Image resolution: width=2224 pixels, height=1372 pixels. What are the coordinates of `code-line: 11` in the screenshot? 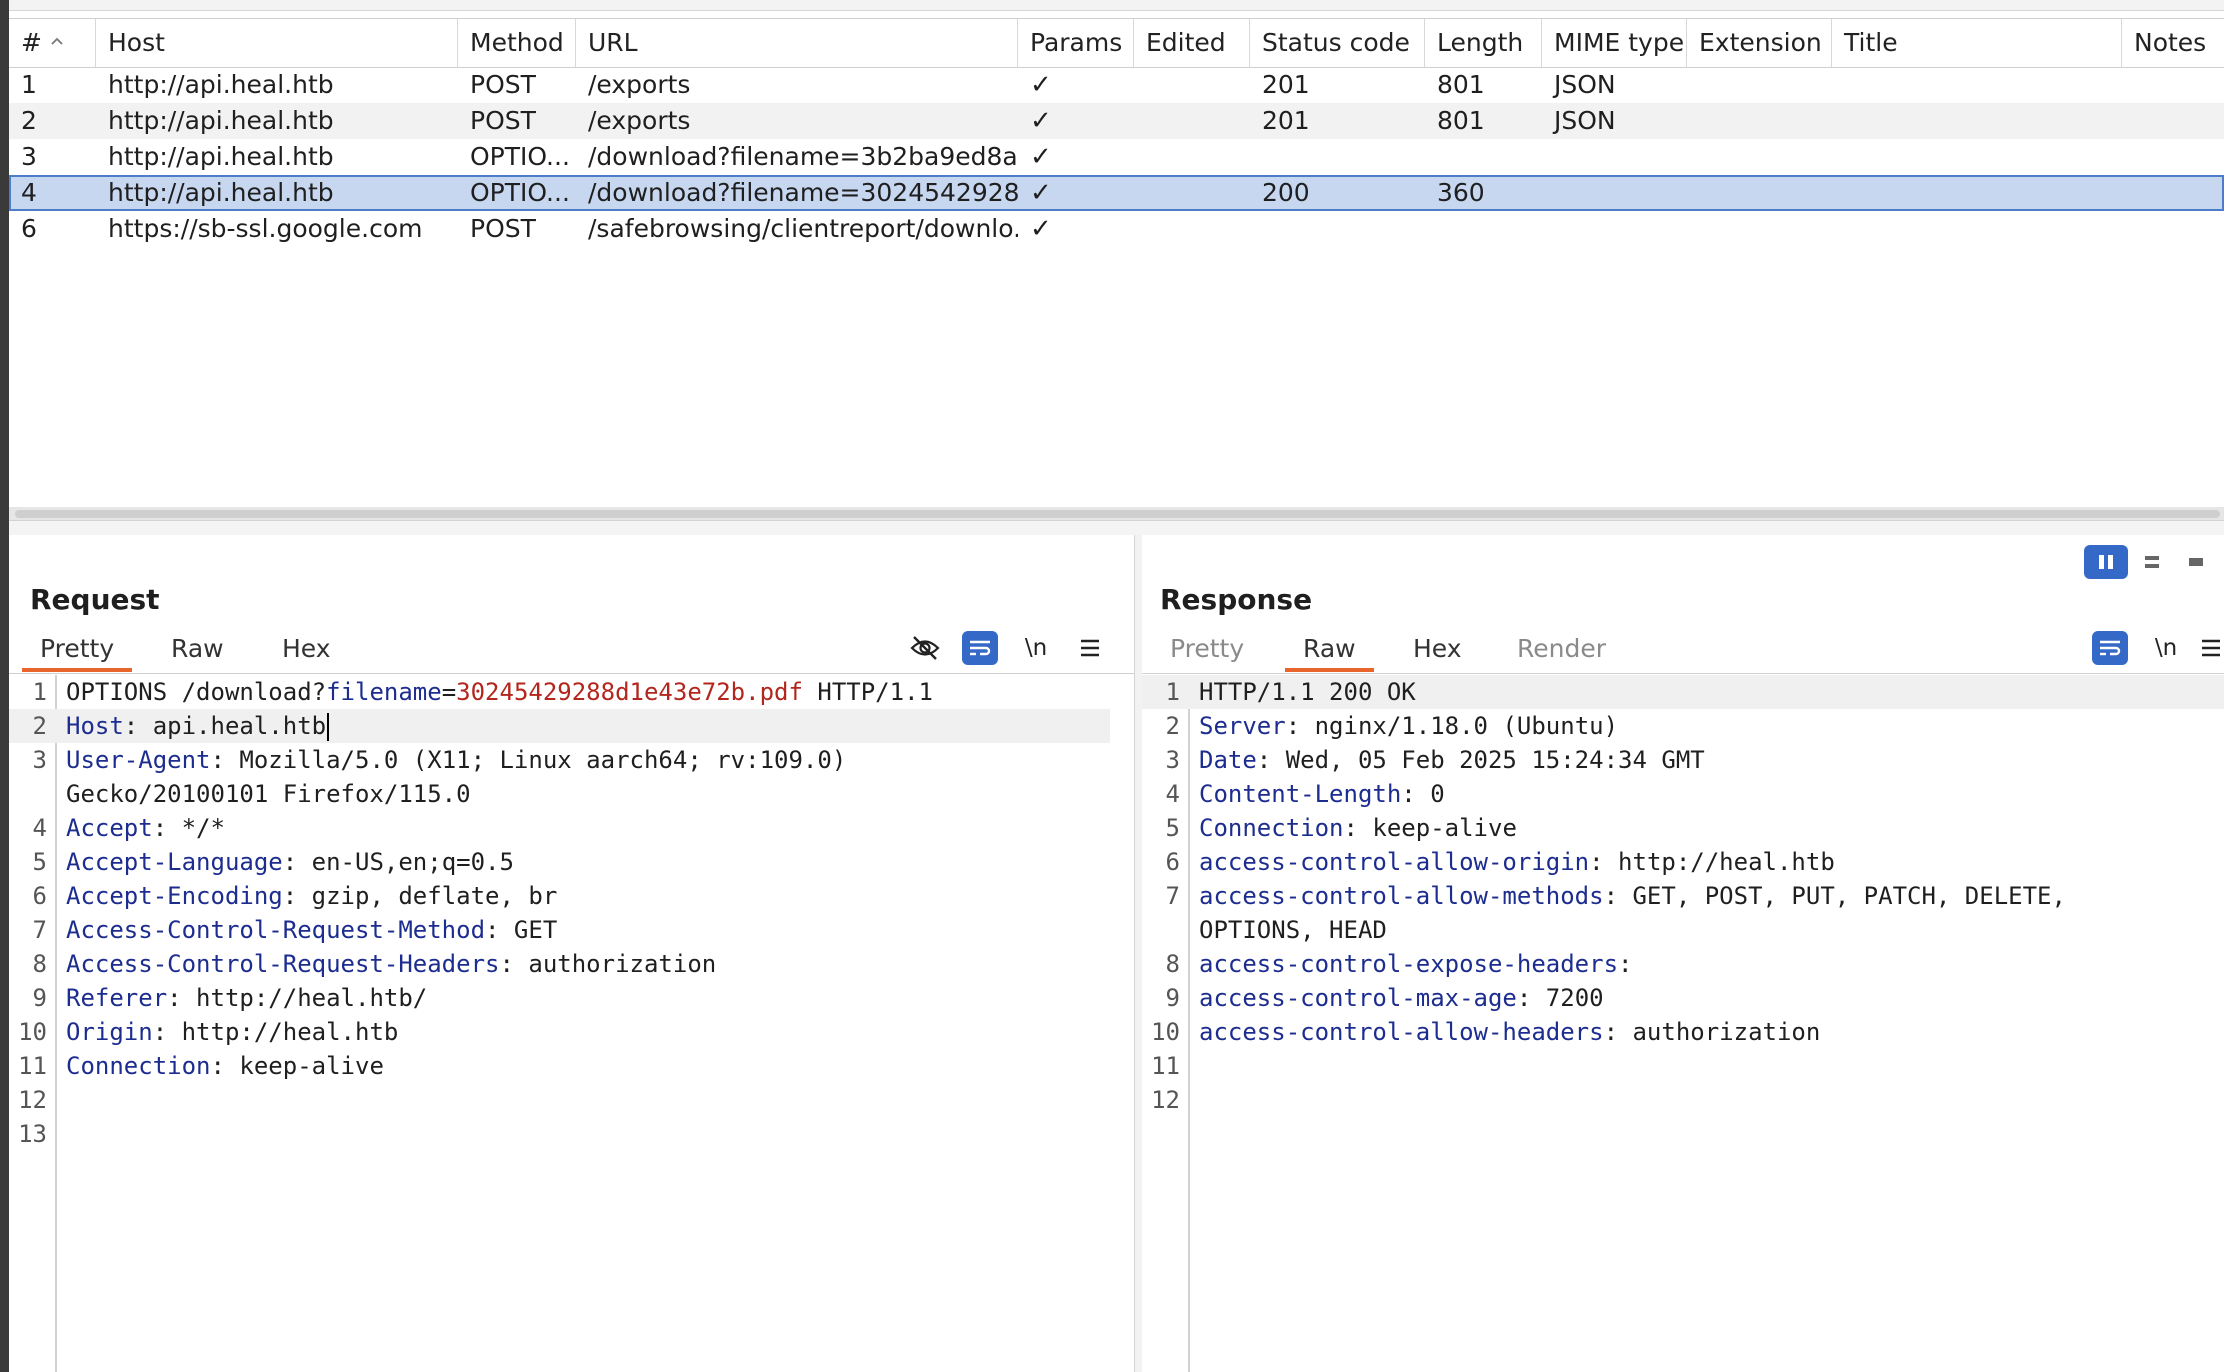 It's located at (1165, 1066).